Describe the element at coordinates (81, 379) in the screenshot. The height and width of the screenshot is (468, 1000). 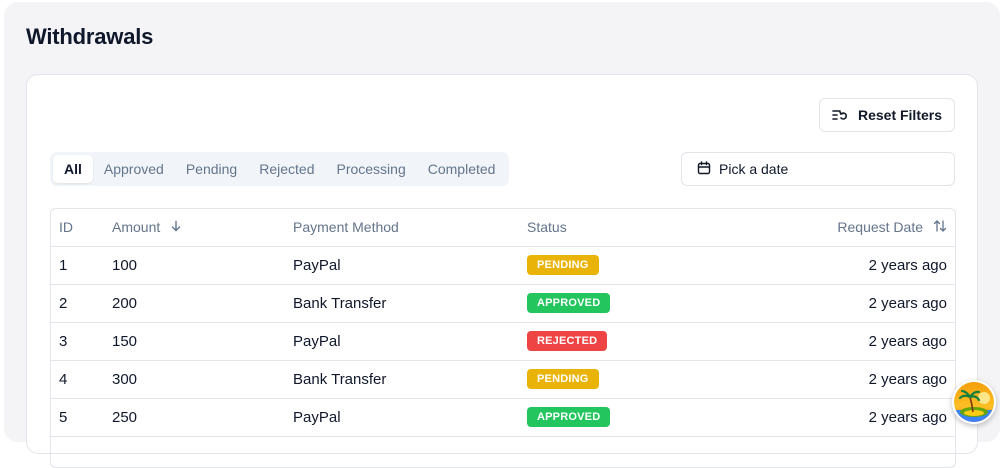
I see `cell-id: 4` at that location.